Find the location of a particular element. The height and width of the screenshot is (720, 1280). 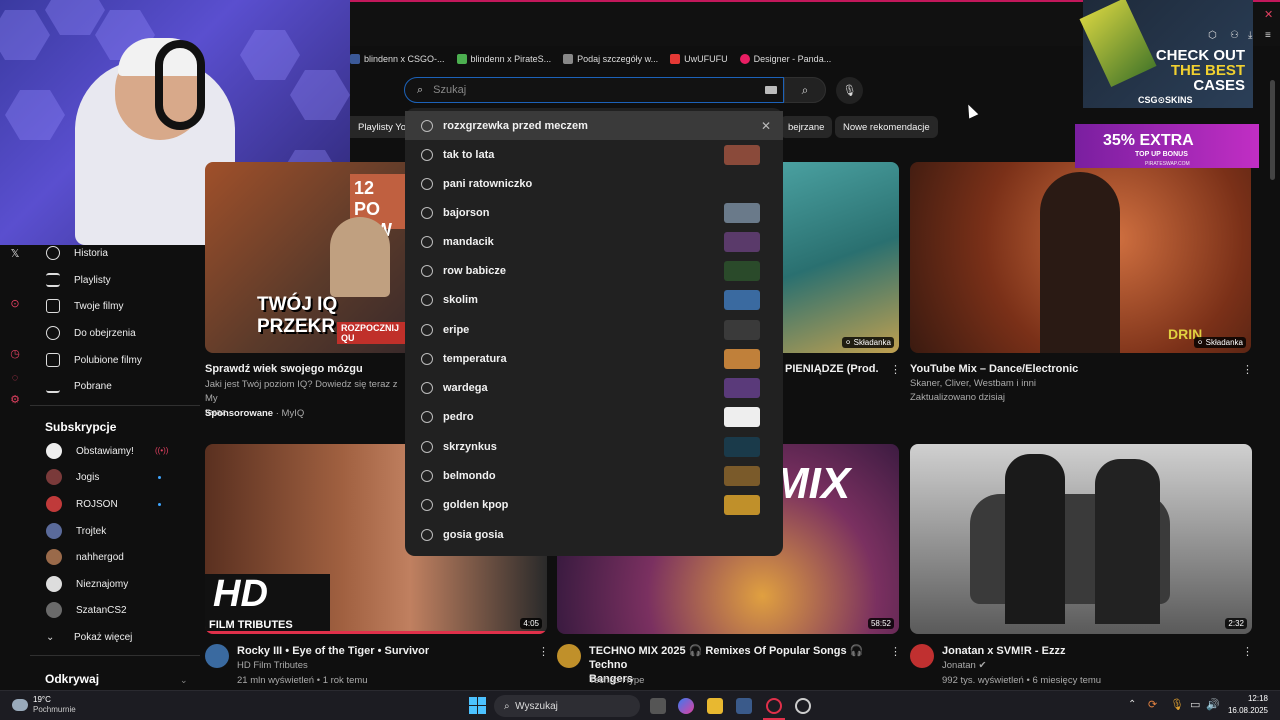

video-thumbnail: 12 POZI W T TWÓJ IQ PRZEKR ROZPOCZNIJ QU is located at coordinates (305, 257).